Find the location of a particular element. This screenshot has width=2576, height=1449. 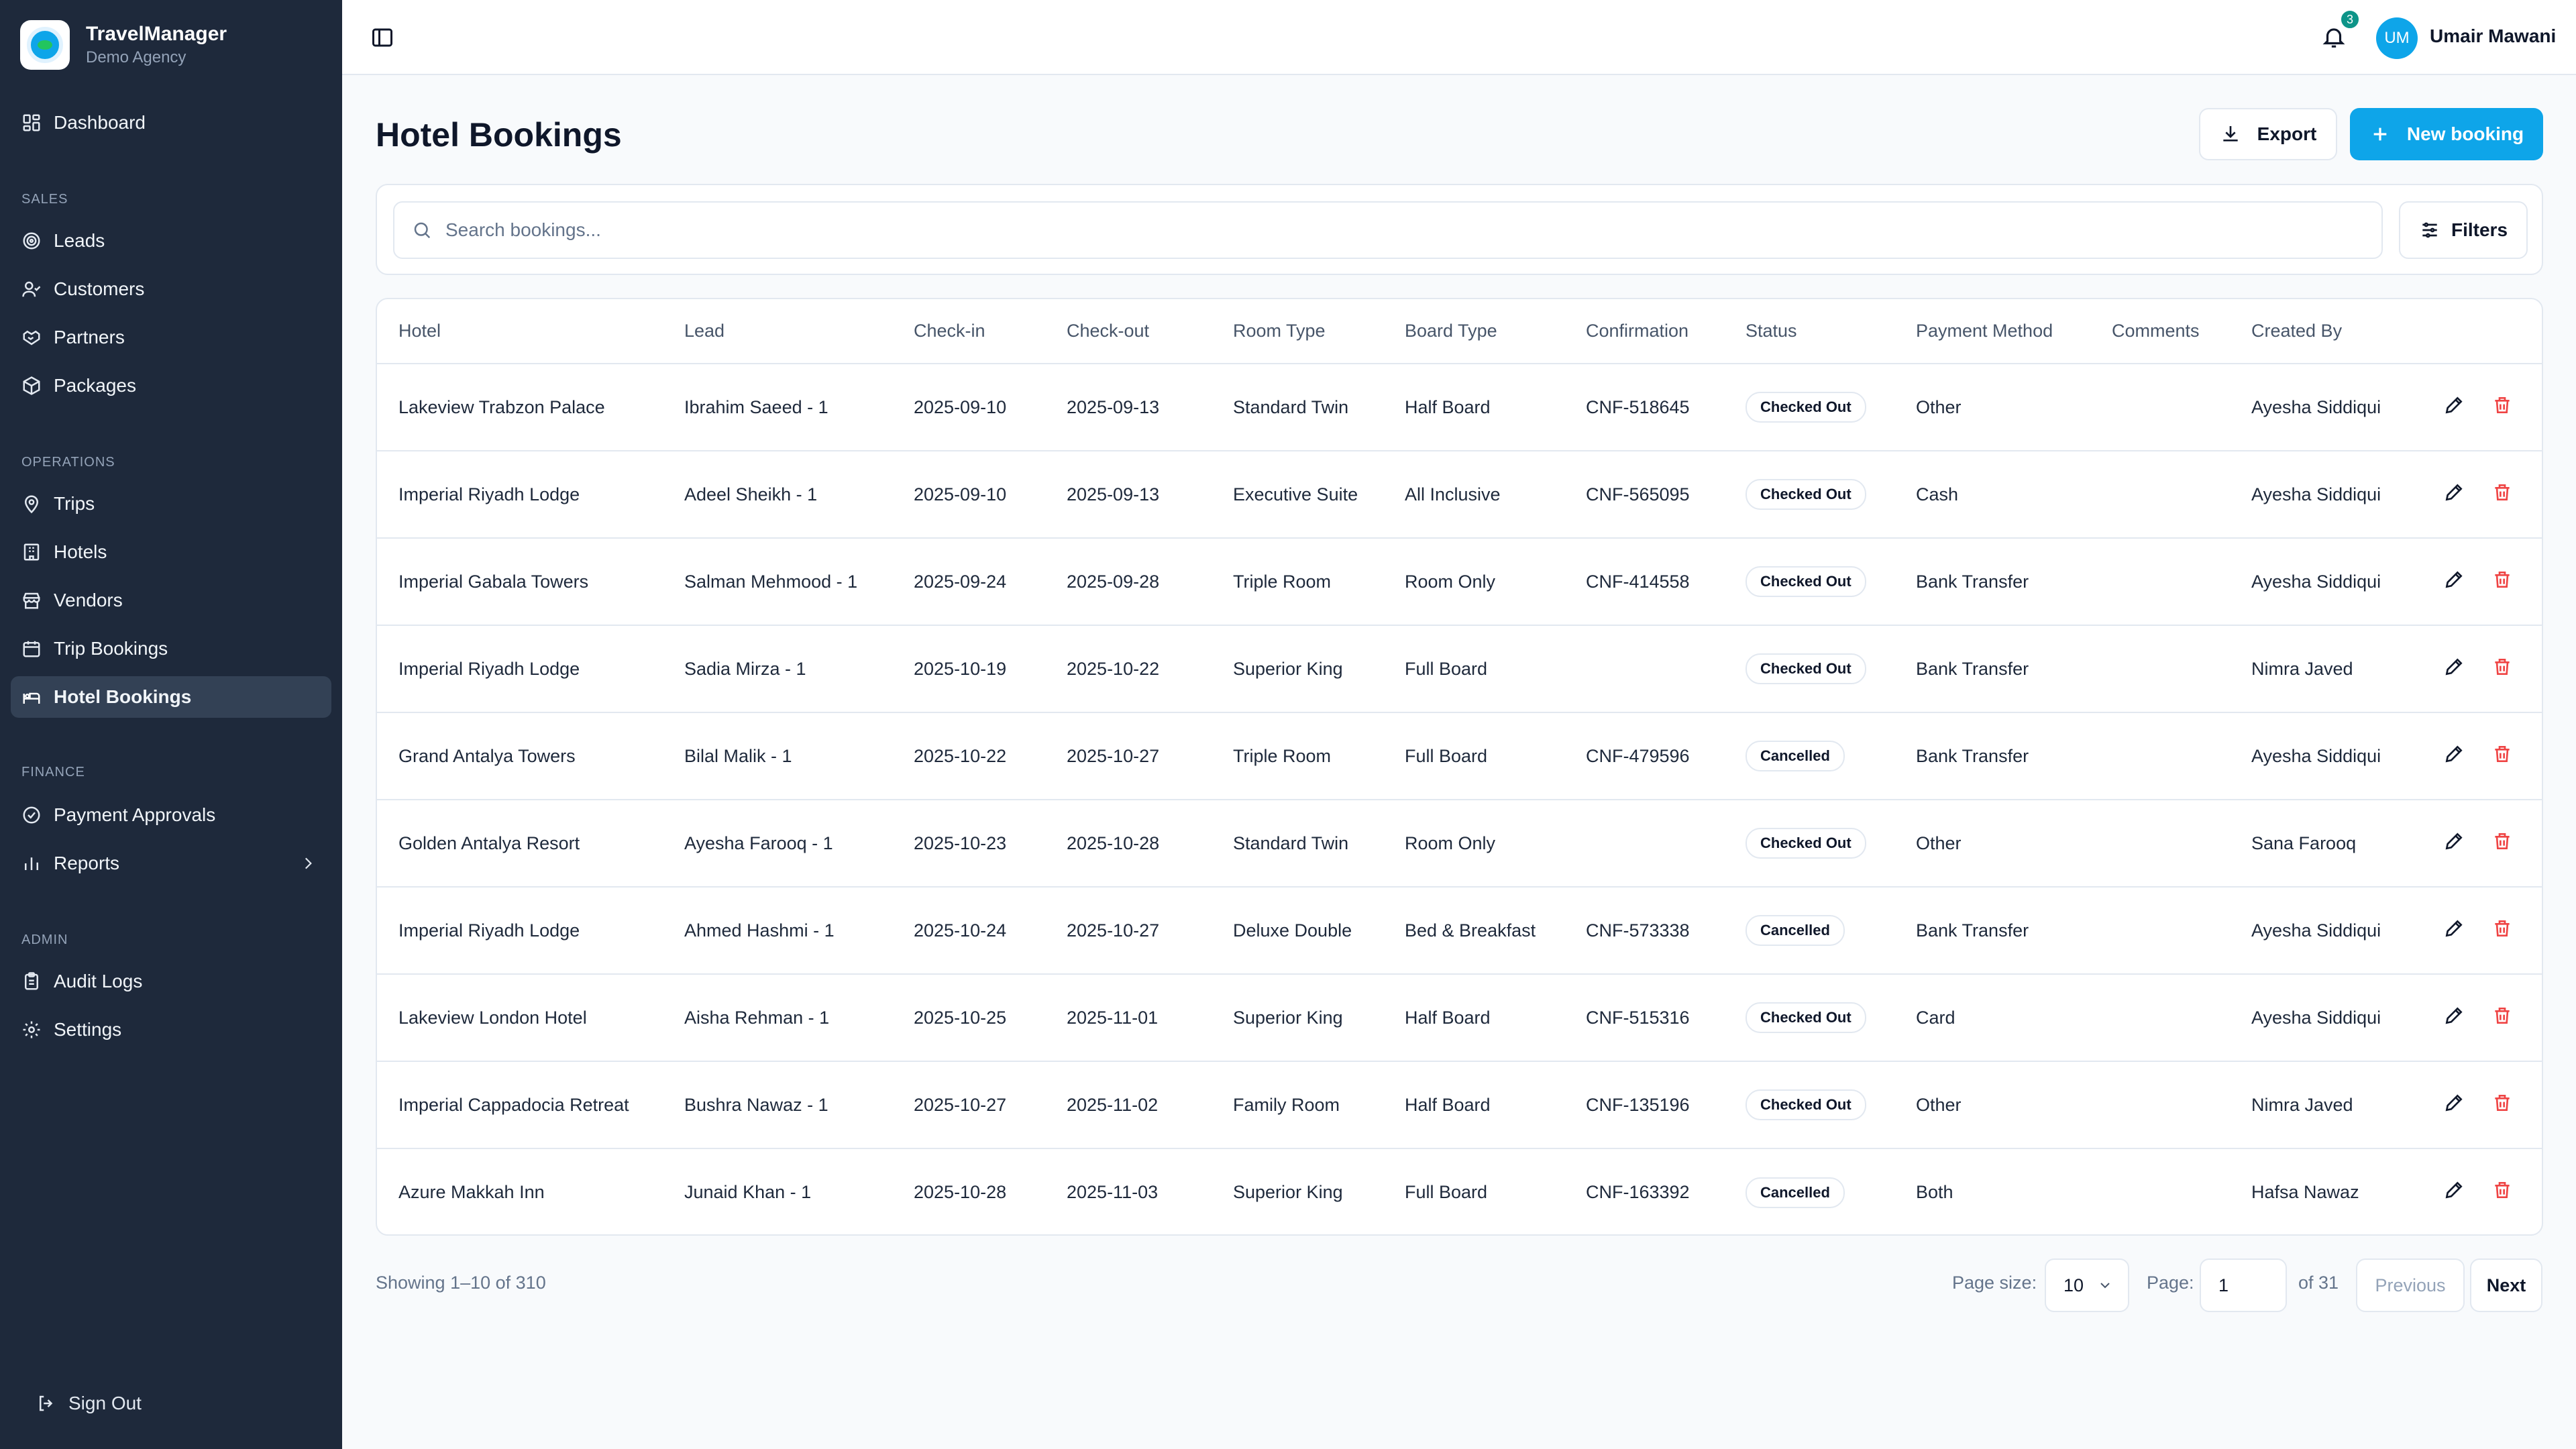

column-header: Payment Method is located at coordinates (1992, 331).